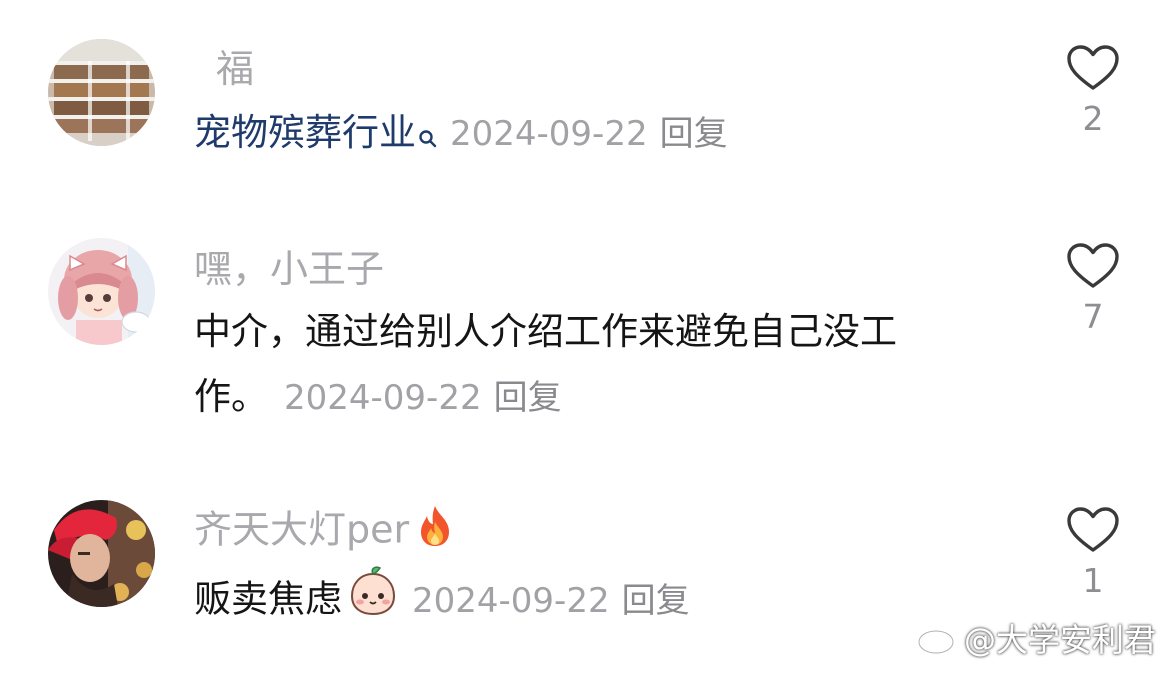  Describe the element at coordinates (305, 132) in the screenshot. I see `search-link-text: 宠物殡葬行业` at that location.